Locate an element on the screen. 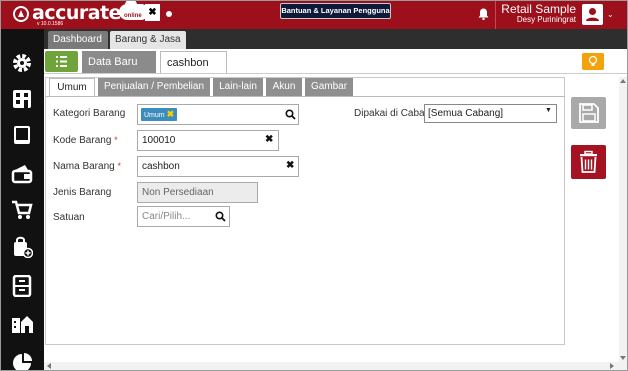 The height and width of the screenshot is (371, 628). kategori-tag-label: Umum is located at coordinates (154, 115).